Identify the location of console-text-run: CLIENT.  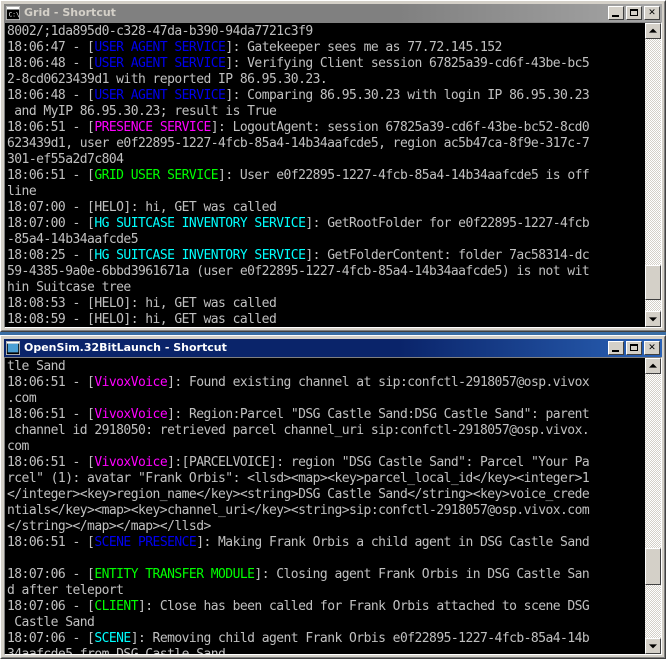
(116, 606).